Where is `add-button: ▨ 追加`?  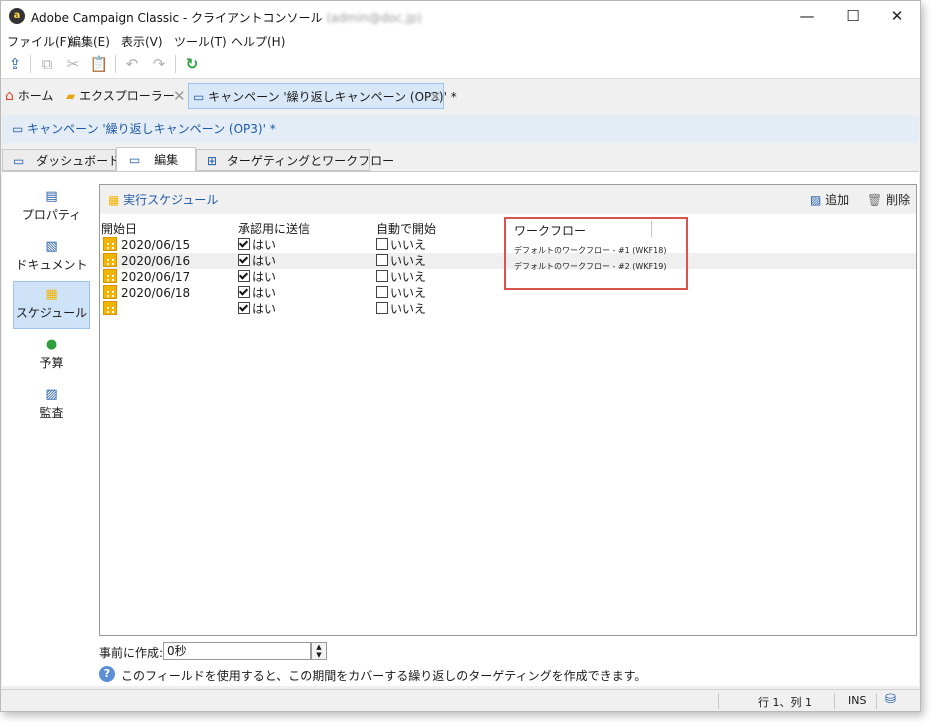
add-button: ▨ 追加 is located at coordinates (829, 199).